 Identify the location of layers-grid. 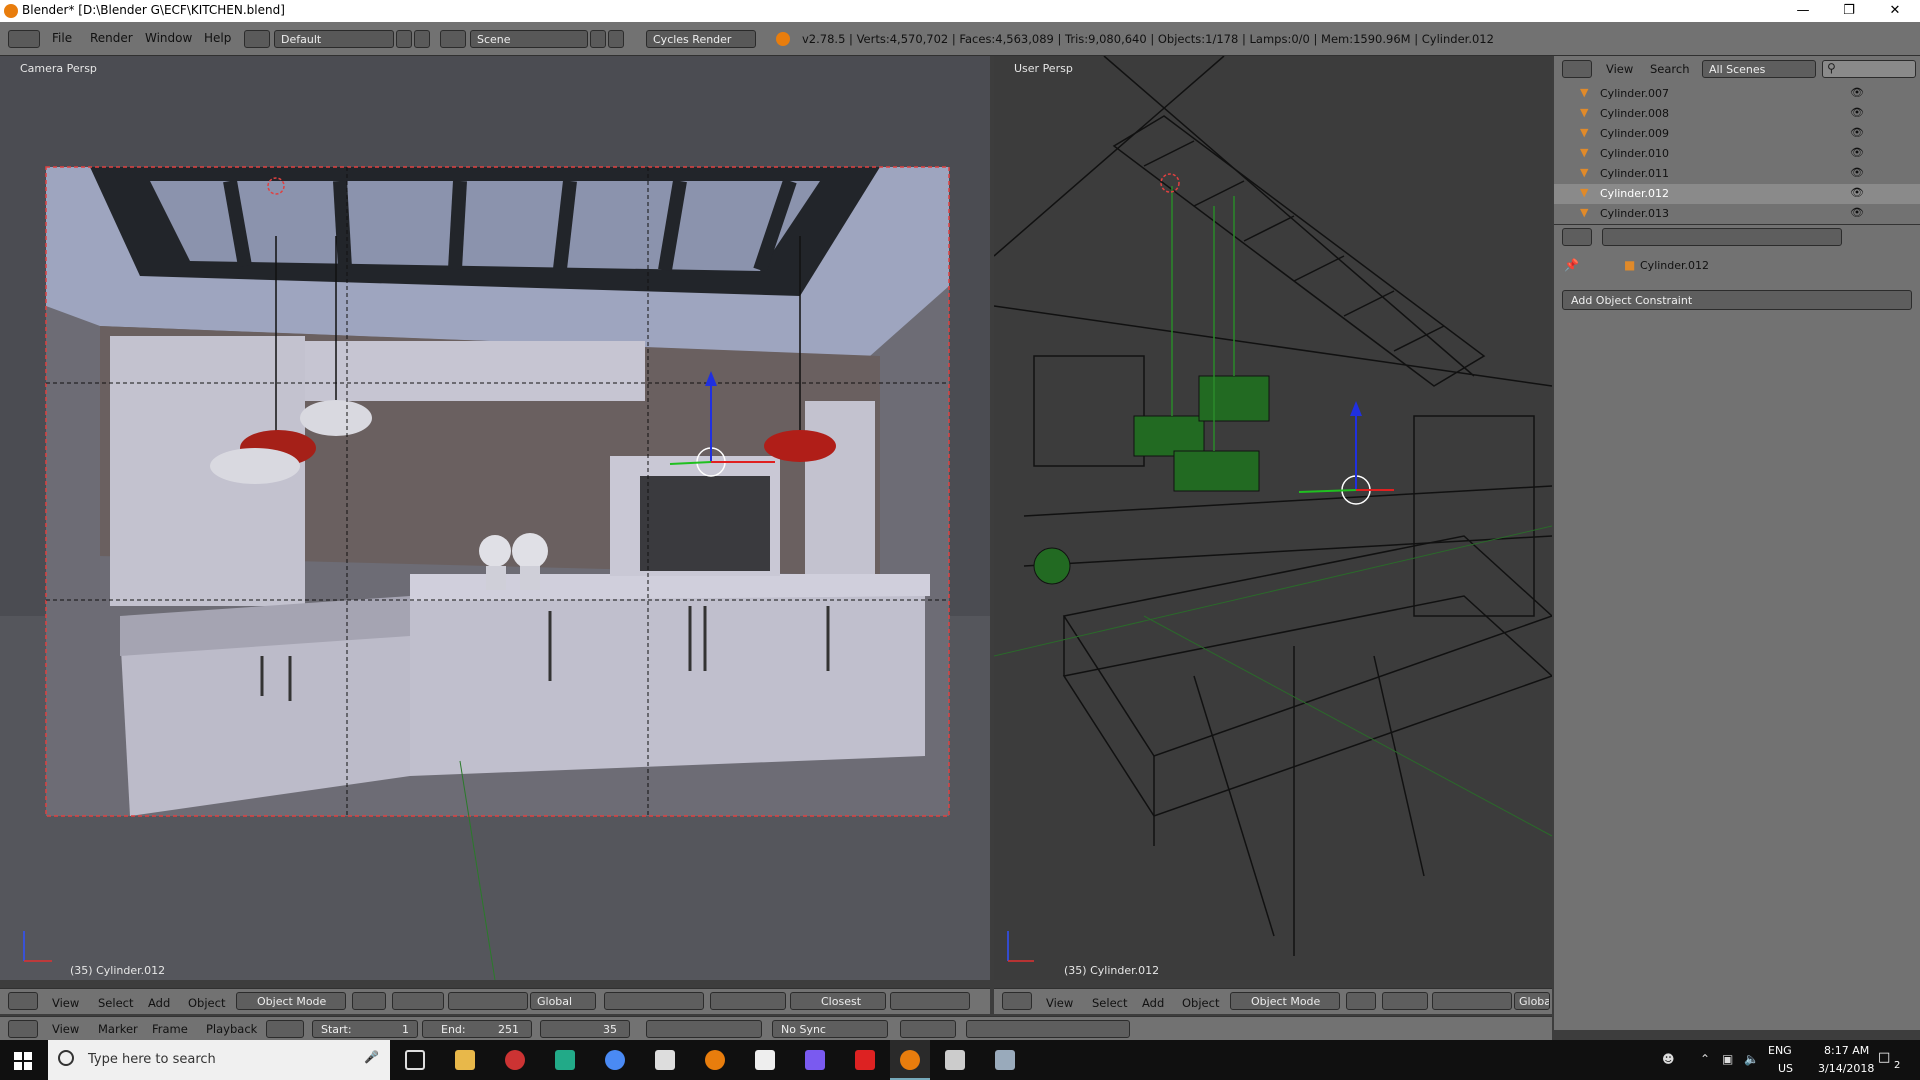
(654, 1001).